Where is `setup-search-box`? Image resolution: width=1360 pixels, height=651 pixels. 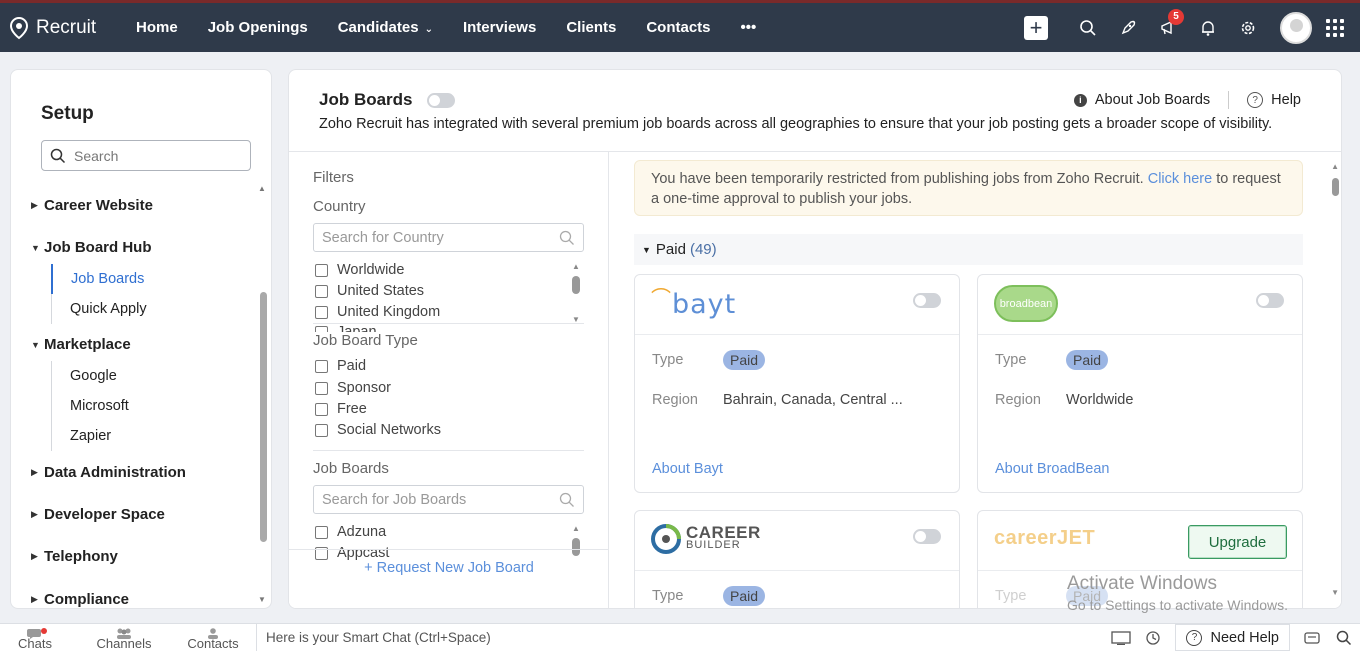
setup-search-box is located at coordinates (146, 155).